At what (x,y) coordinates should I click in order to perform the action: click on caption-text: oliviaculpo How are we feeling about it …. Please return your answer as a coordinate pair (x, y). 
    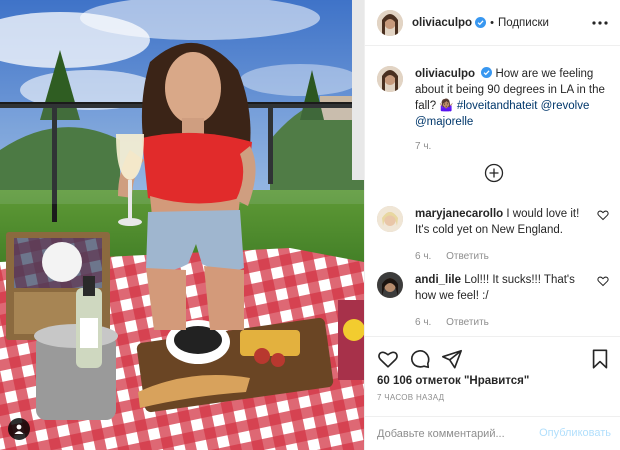
    Looking at the image, I should click on (515, 98).